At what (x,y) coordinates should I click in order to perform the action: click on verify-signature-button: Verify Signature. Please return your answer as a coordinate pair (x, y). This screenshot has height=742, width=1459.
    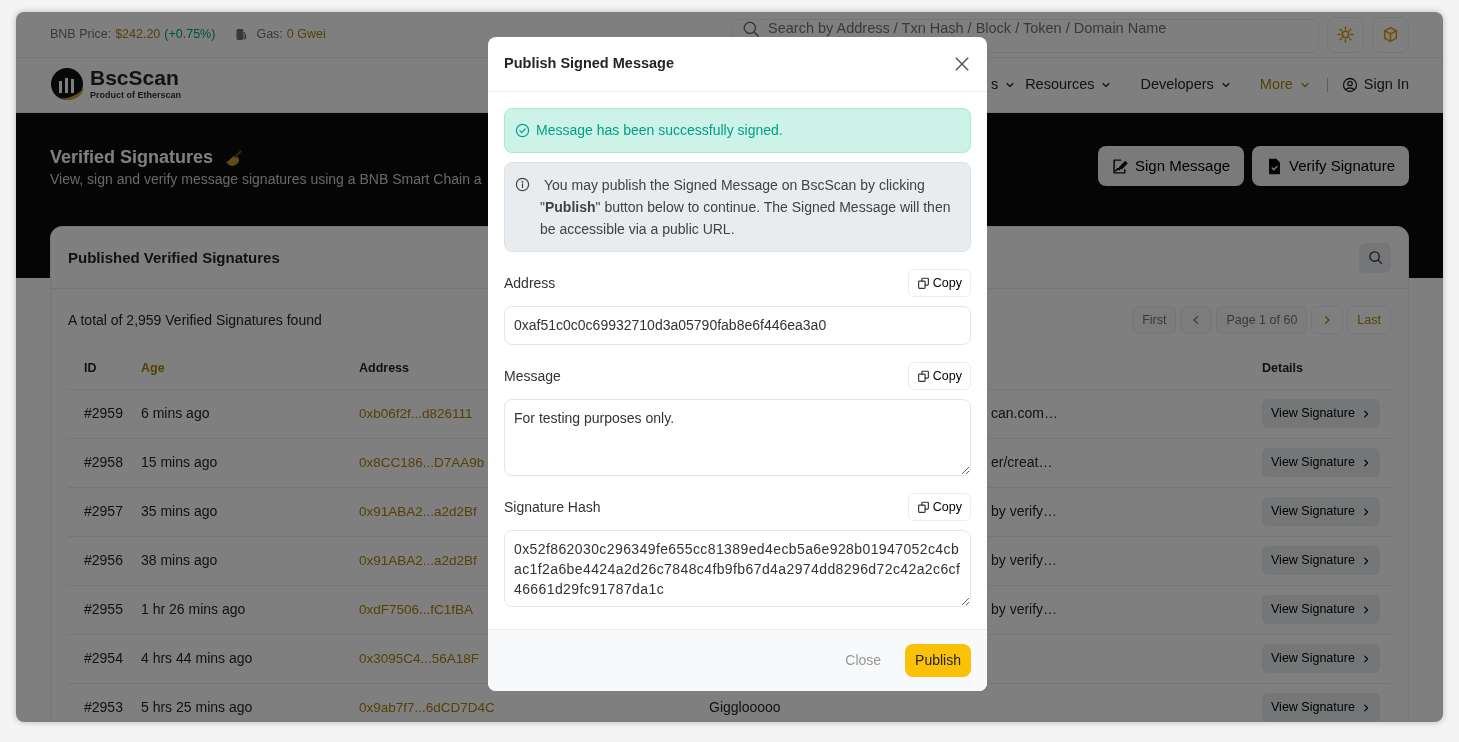
    Looking at the image, I should click on (1330, 166).